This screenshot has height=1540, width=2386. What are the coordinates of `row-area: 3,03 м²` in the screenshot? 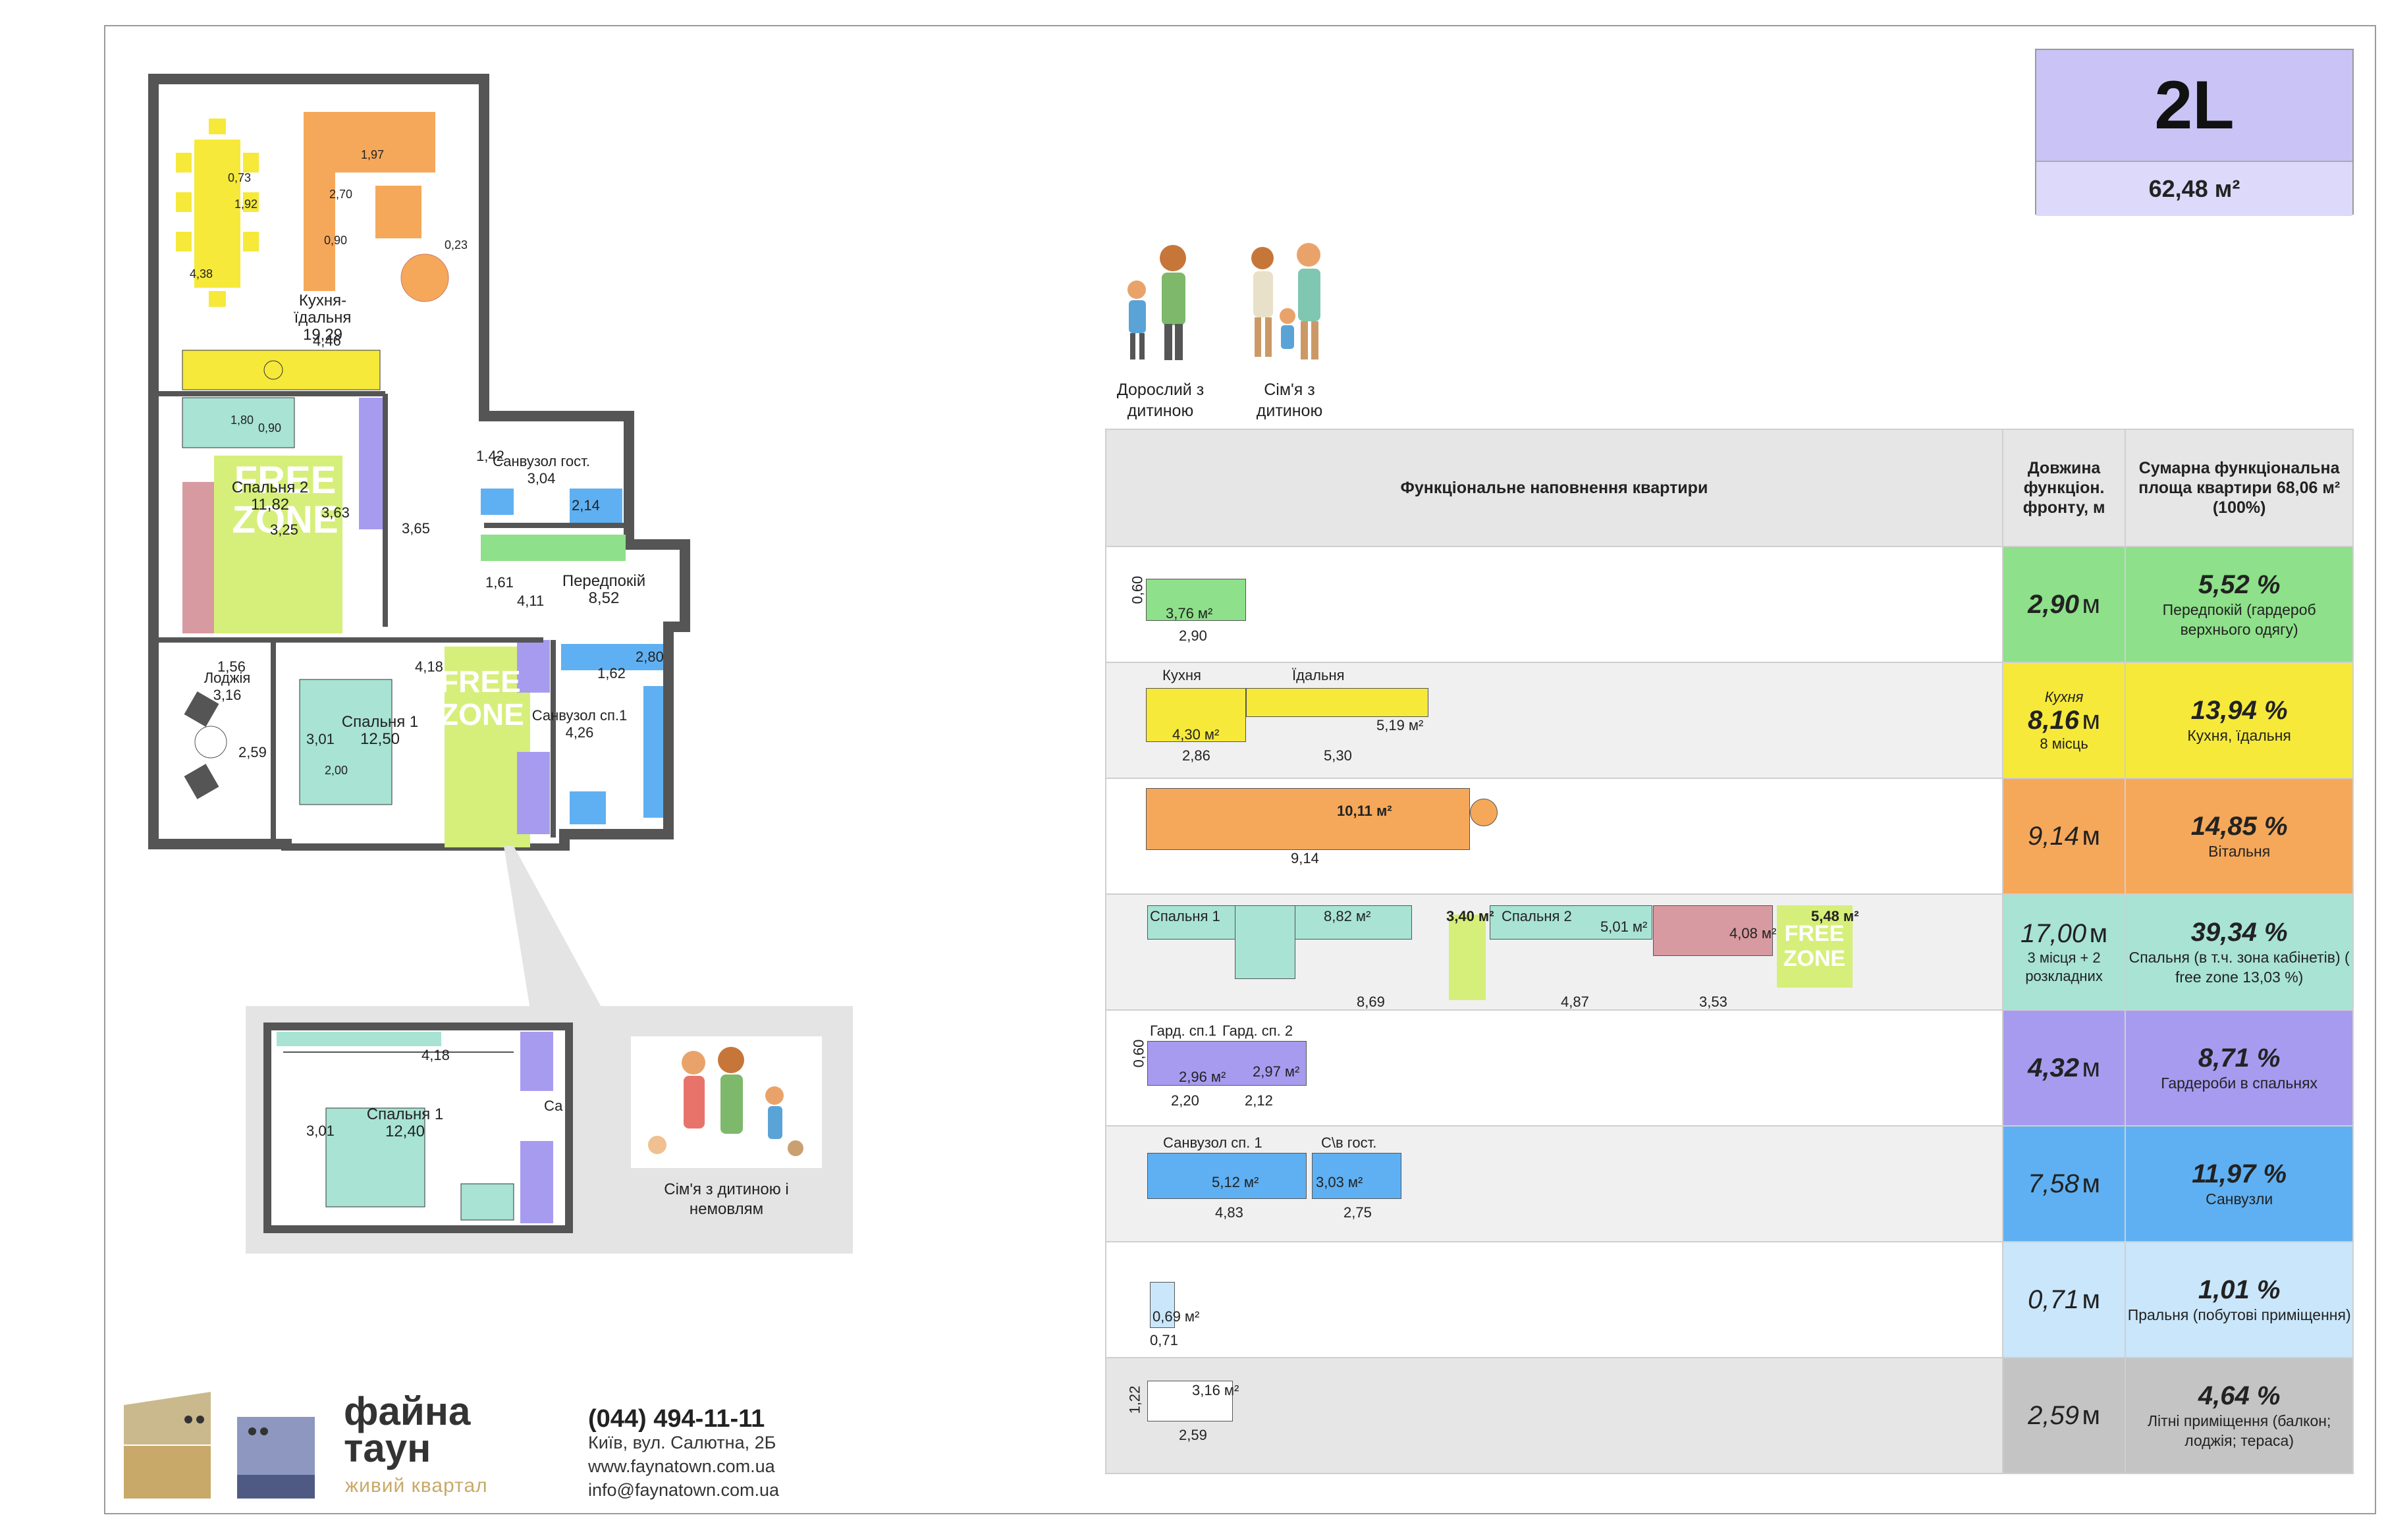 It's located at (1339, 1182).